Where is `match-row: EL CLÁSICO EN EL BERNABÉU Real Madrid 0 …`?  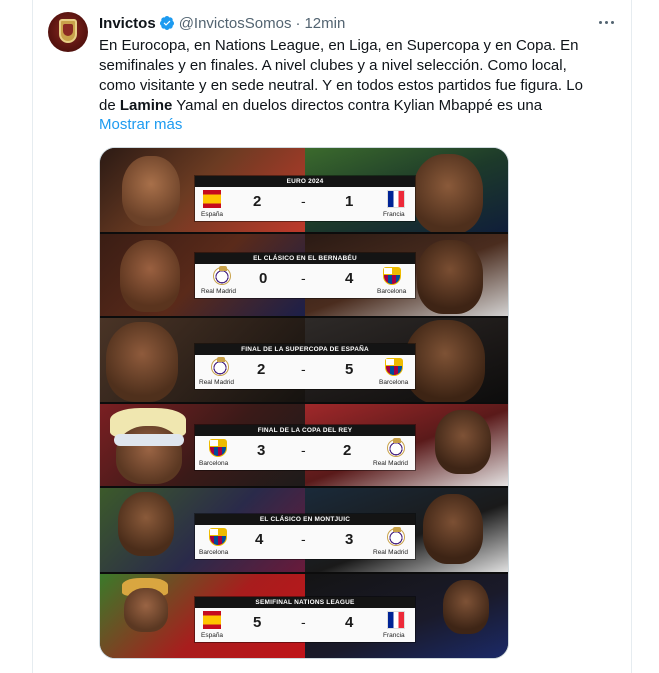 match-row: EL CLÁSICO EN EL BERNABÉU Real Madrid 0 … is located at coordinates (304, 276).